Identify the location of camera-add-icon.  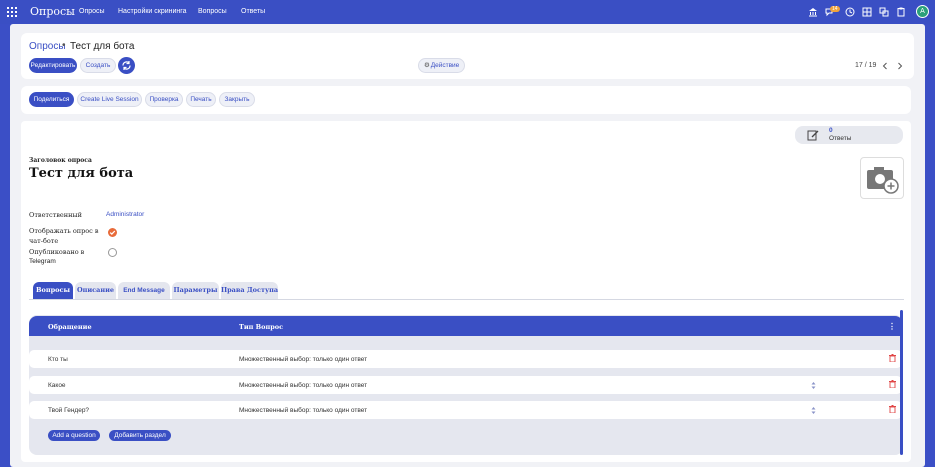
(883, 180).